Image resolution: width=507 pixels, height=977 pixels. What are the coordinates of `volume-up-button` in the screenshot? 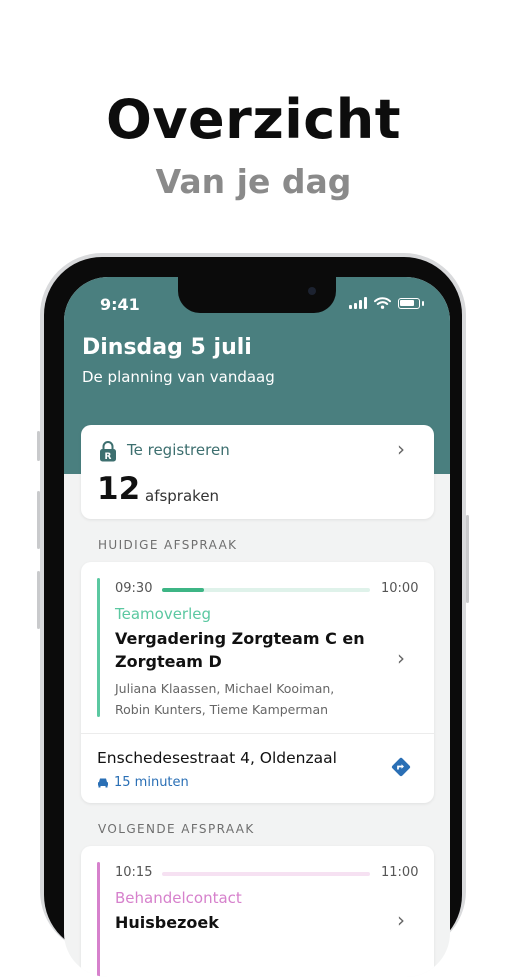 It's located at (38, 520).